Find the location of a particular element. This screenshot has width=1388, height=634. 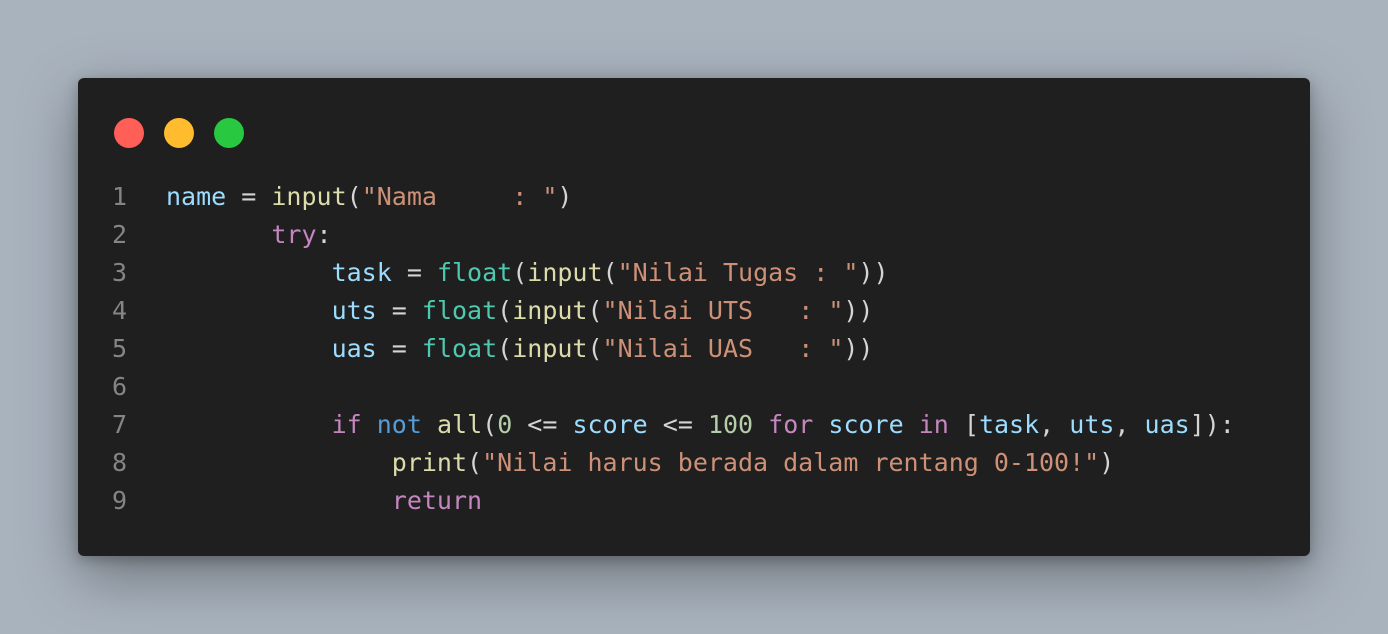

line-source: uas = float(input("Nilai UAS : ")) is located at coordinates (520, 349).